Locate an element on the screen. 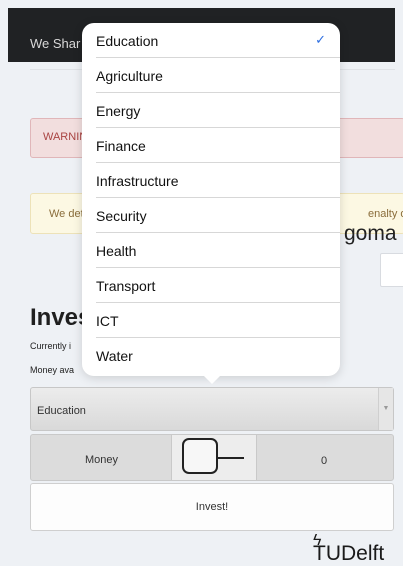 The height and width of the screenshot is (566, 403). option-label: Water is located at coordinates (114, 356).